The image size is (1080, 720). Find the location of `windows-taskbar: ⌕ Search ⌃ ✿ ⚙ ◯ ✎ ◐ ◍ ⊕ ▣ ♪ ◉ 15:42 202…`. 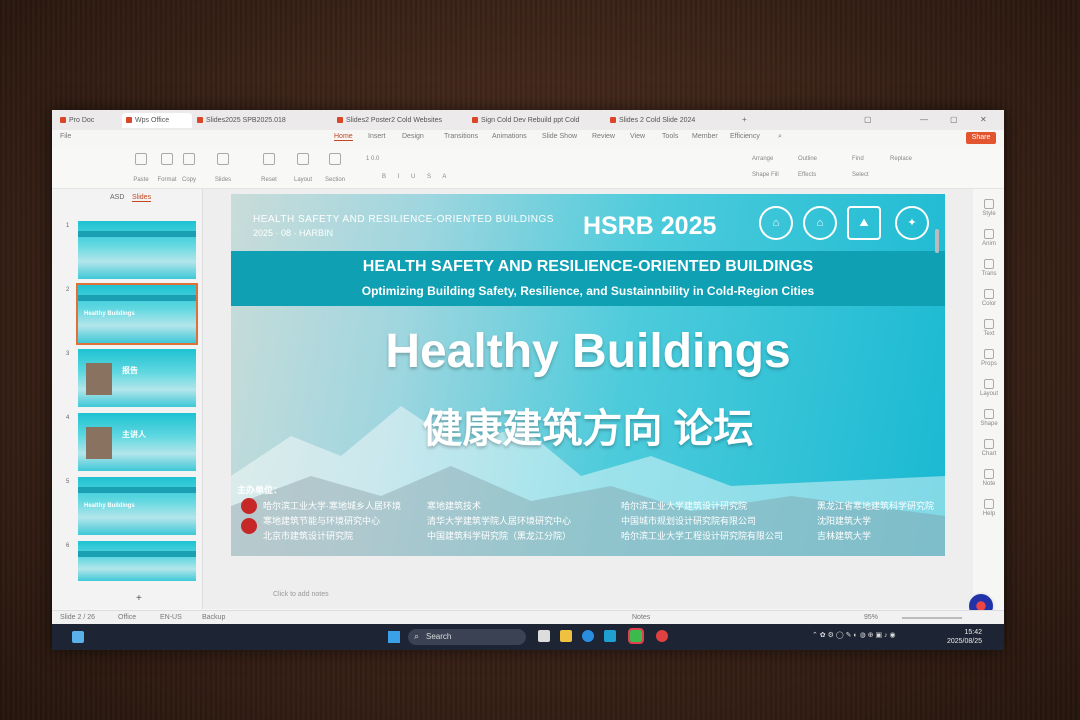

windows-taskbar: ⌕ Search ⌃ ✿ ⚙ ◯ ✎ ◐ ◍ ⊕ ▣ ♪ ◉ 15:42 202… is located at coordinates (528, 637).